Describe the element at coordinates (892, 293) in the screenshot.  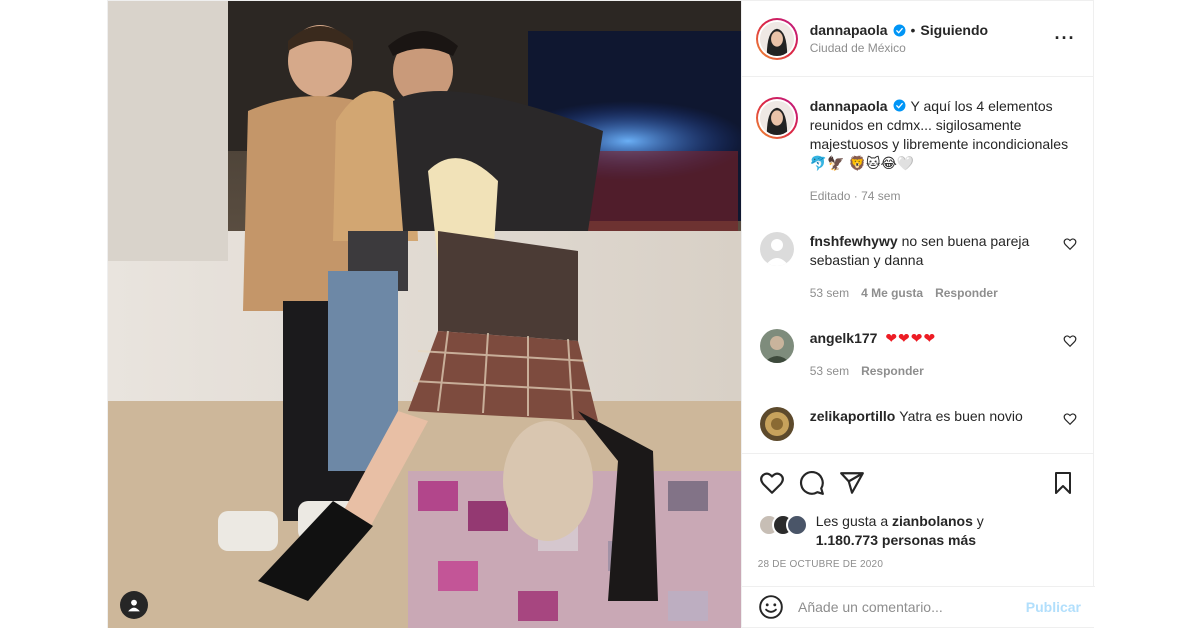
I see `comment-likes: 4 Me gusta` at that location.